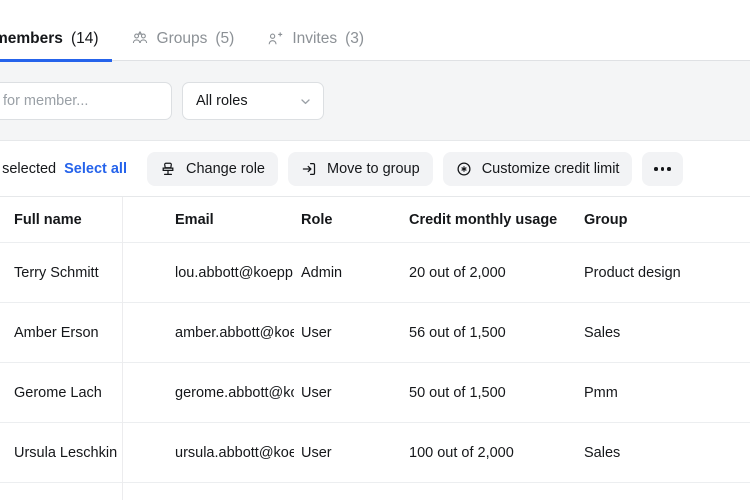  I want to click on ellipsis-icon, so click(662, 169).